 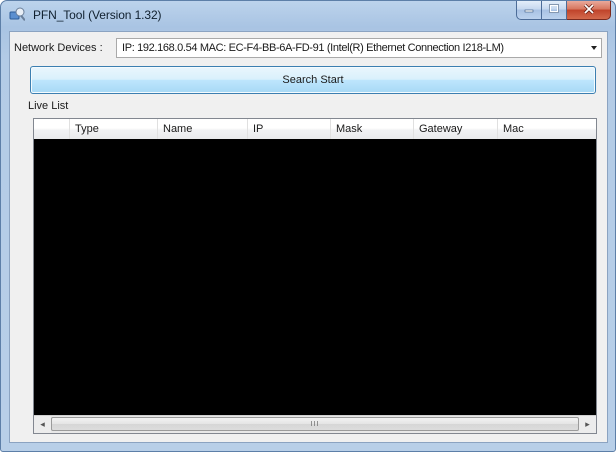 I want to click on arrow-right-icon: ▸, so click(x=587, y=424).